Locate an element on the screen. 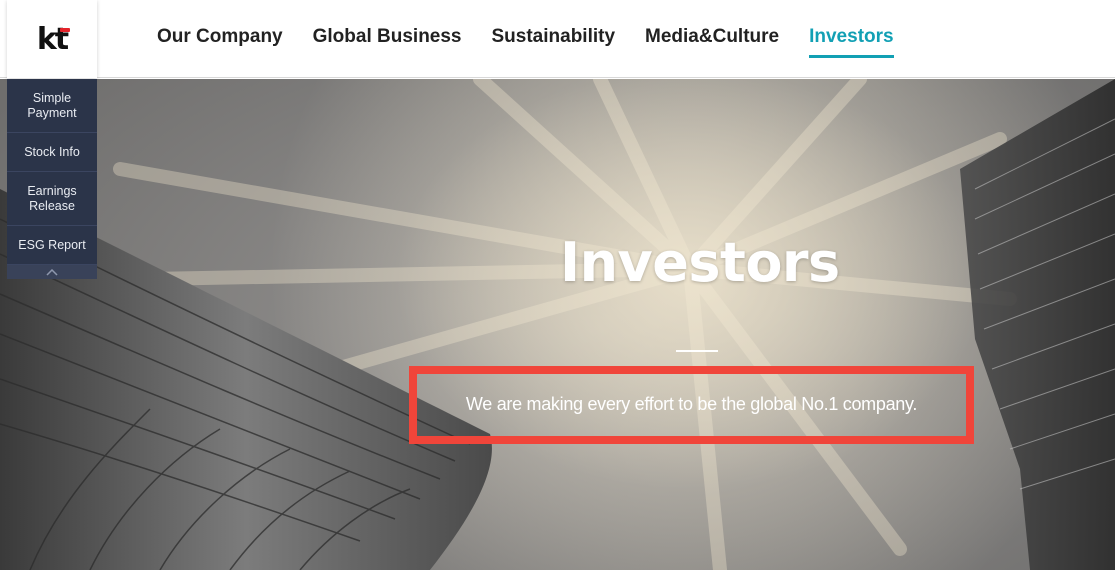  nav-global-business: Global Business is located at coordinates (387, 39).